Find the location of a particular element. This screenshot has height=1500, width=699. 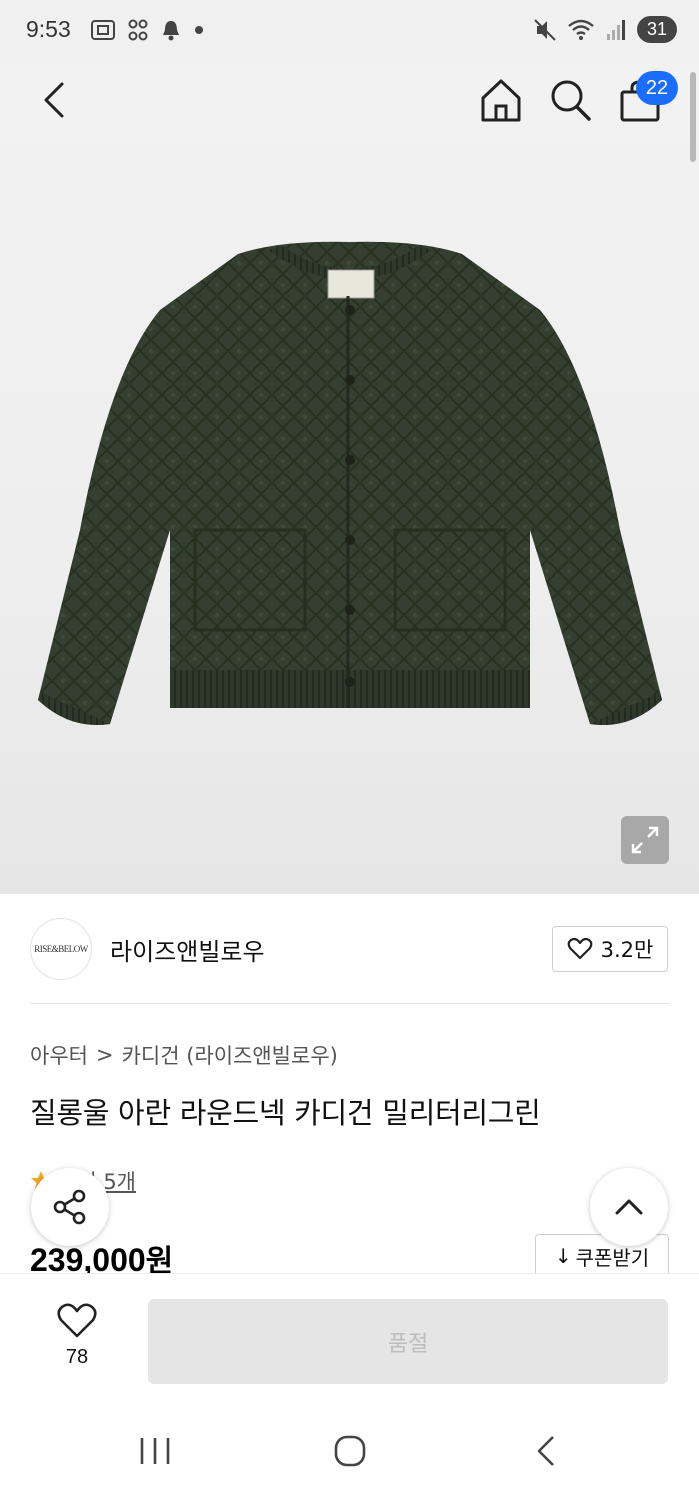

download-icon: ↓ is located at coordinates (563, 1256).